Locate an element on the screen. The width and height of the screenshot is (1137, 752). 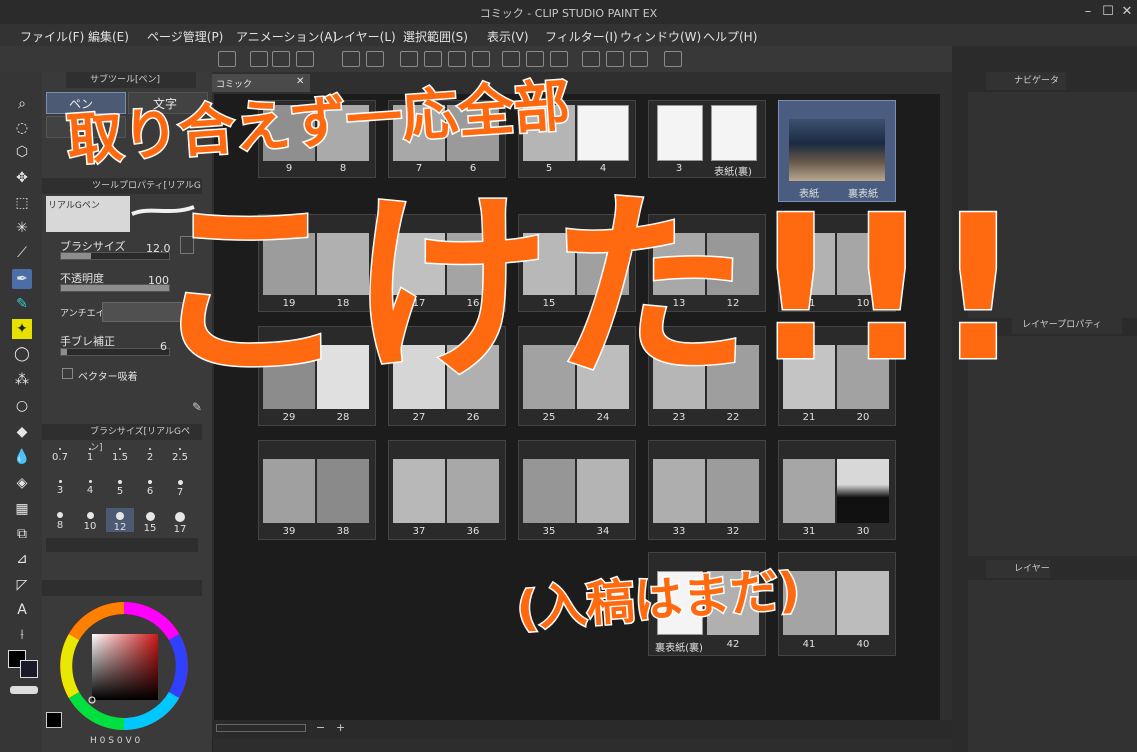
brushsize-item: 6 is located at coordinates (150, 488).